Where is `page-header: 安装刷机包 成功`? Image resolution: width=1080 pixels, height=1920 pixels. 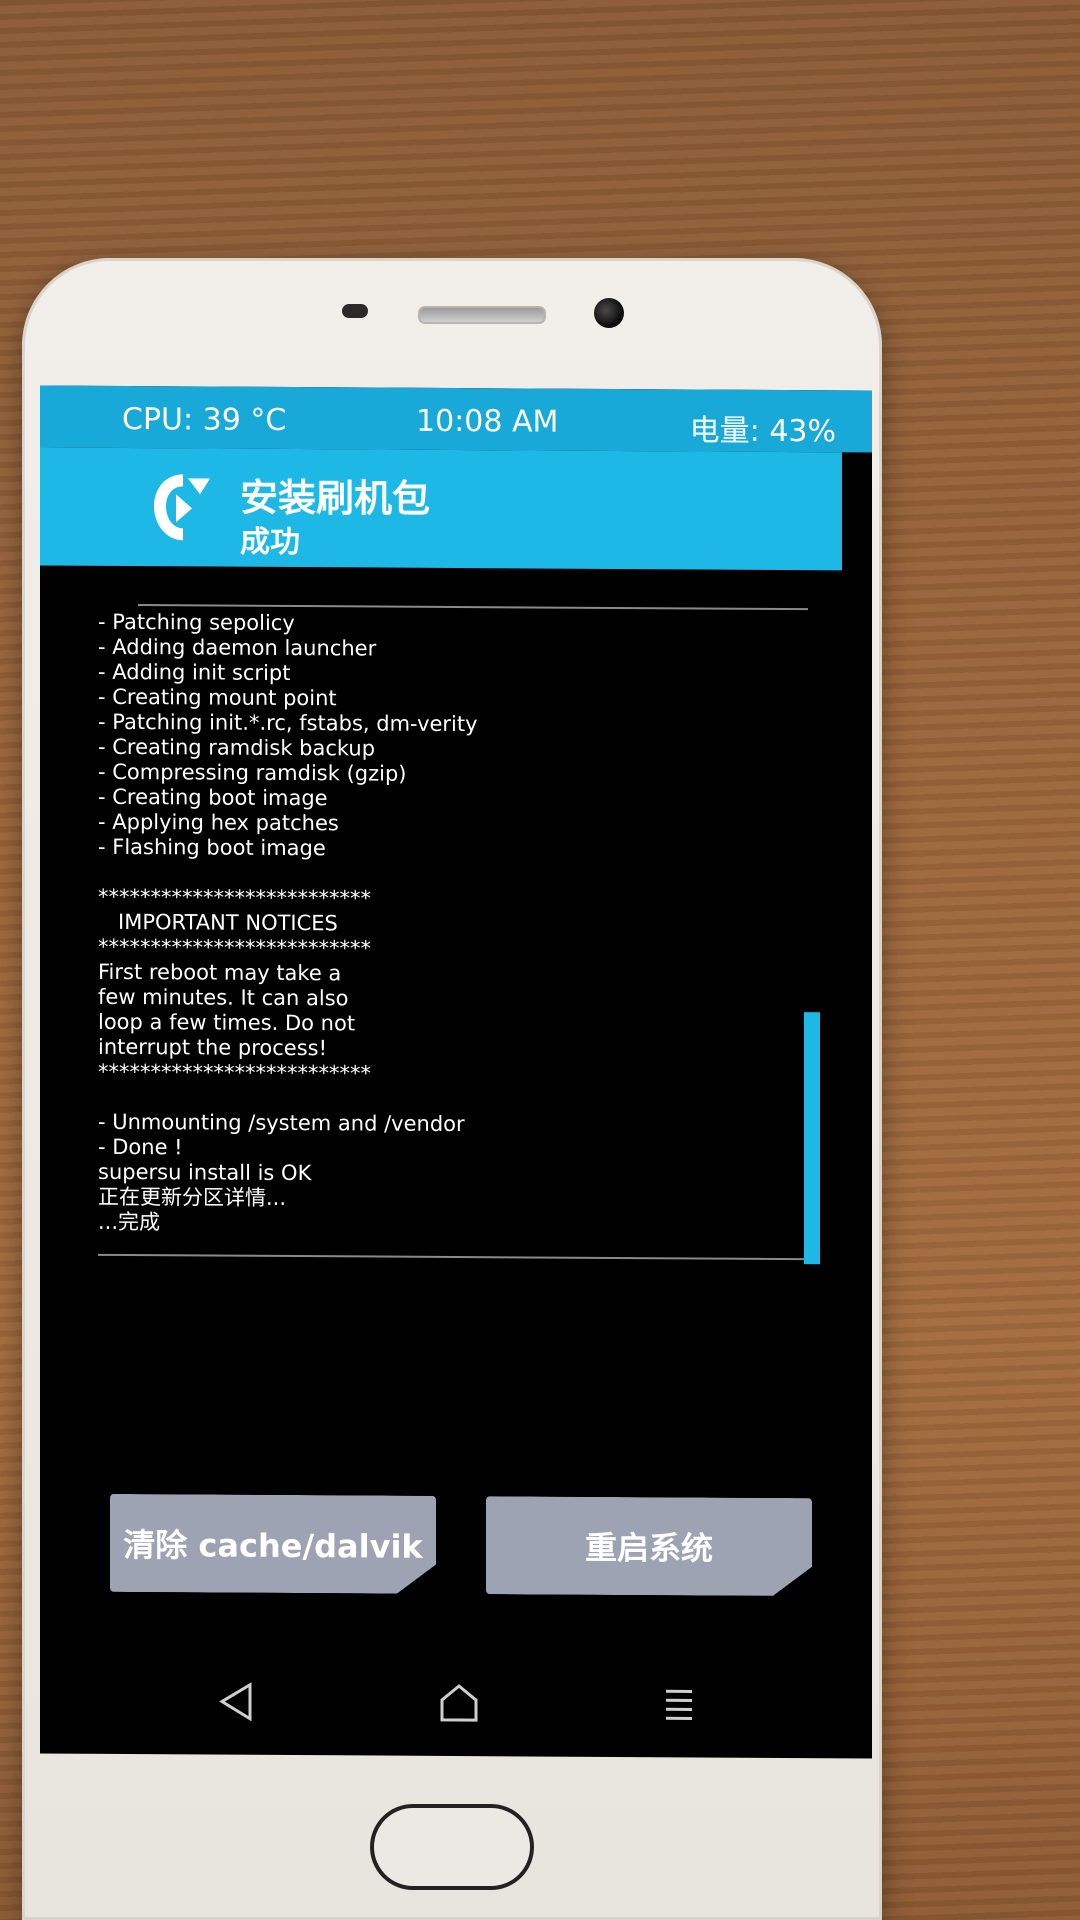
page-header: 安装刷机包 成功 is located at coordinates (441, 509).